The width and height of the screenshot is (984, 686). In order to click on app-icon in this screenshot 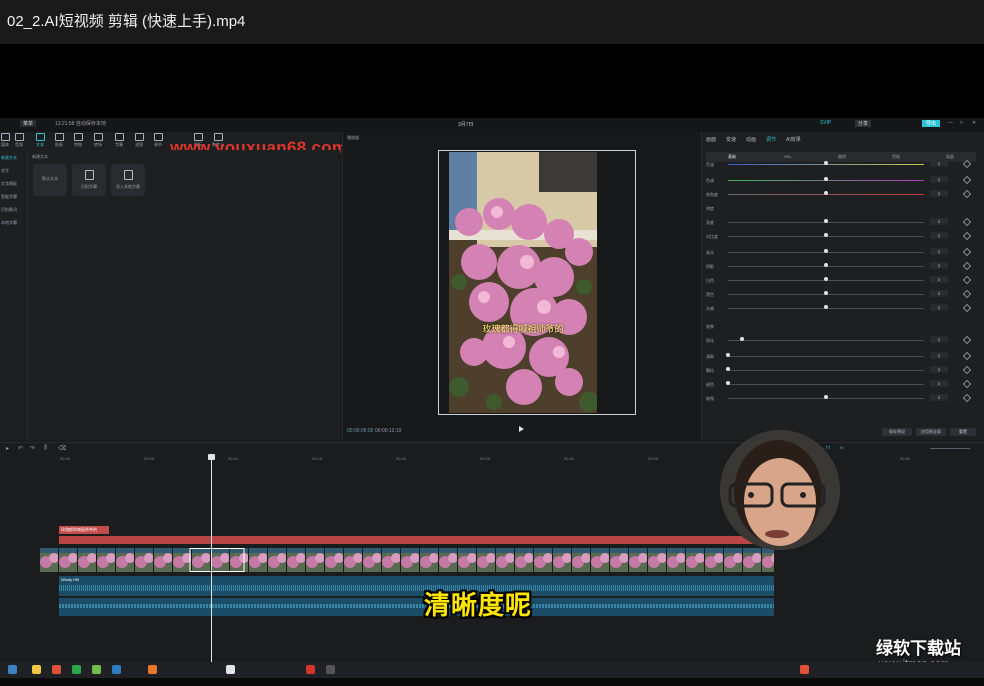, I will do `click(152, 669)`.